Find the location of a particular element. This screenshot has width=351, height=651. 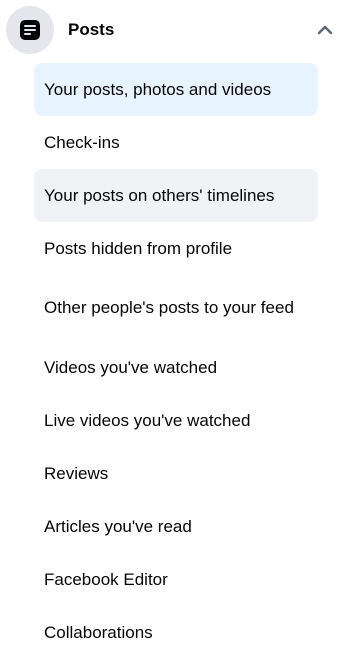

menu-item-label: Articles you've read is located at coordinates (118, 526).